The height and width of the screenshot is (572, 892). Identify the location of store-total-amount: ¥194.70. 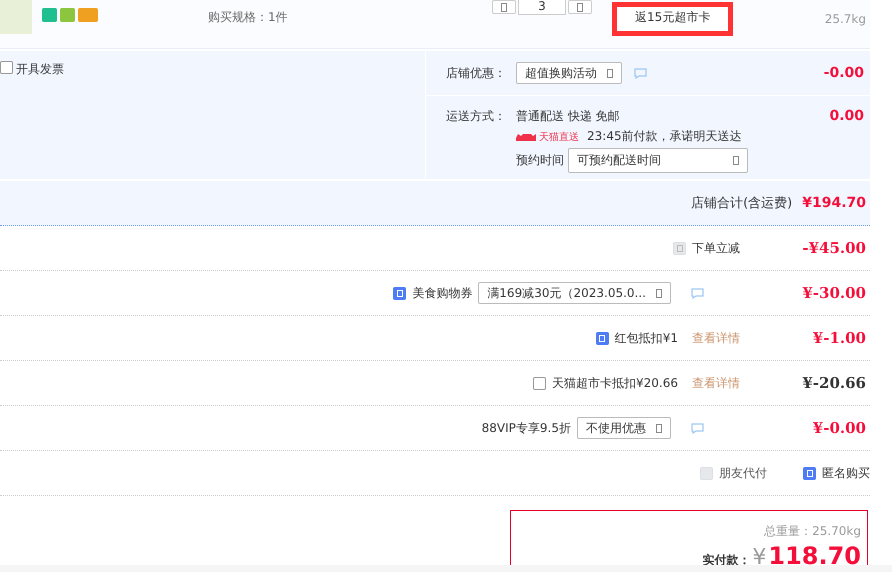
(834, 203).